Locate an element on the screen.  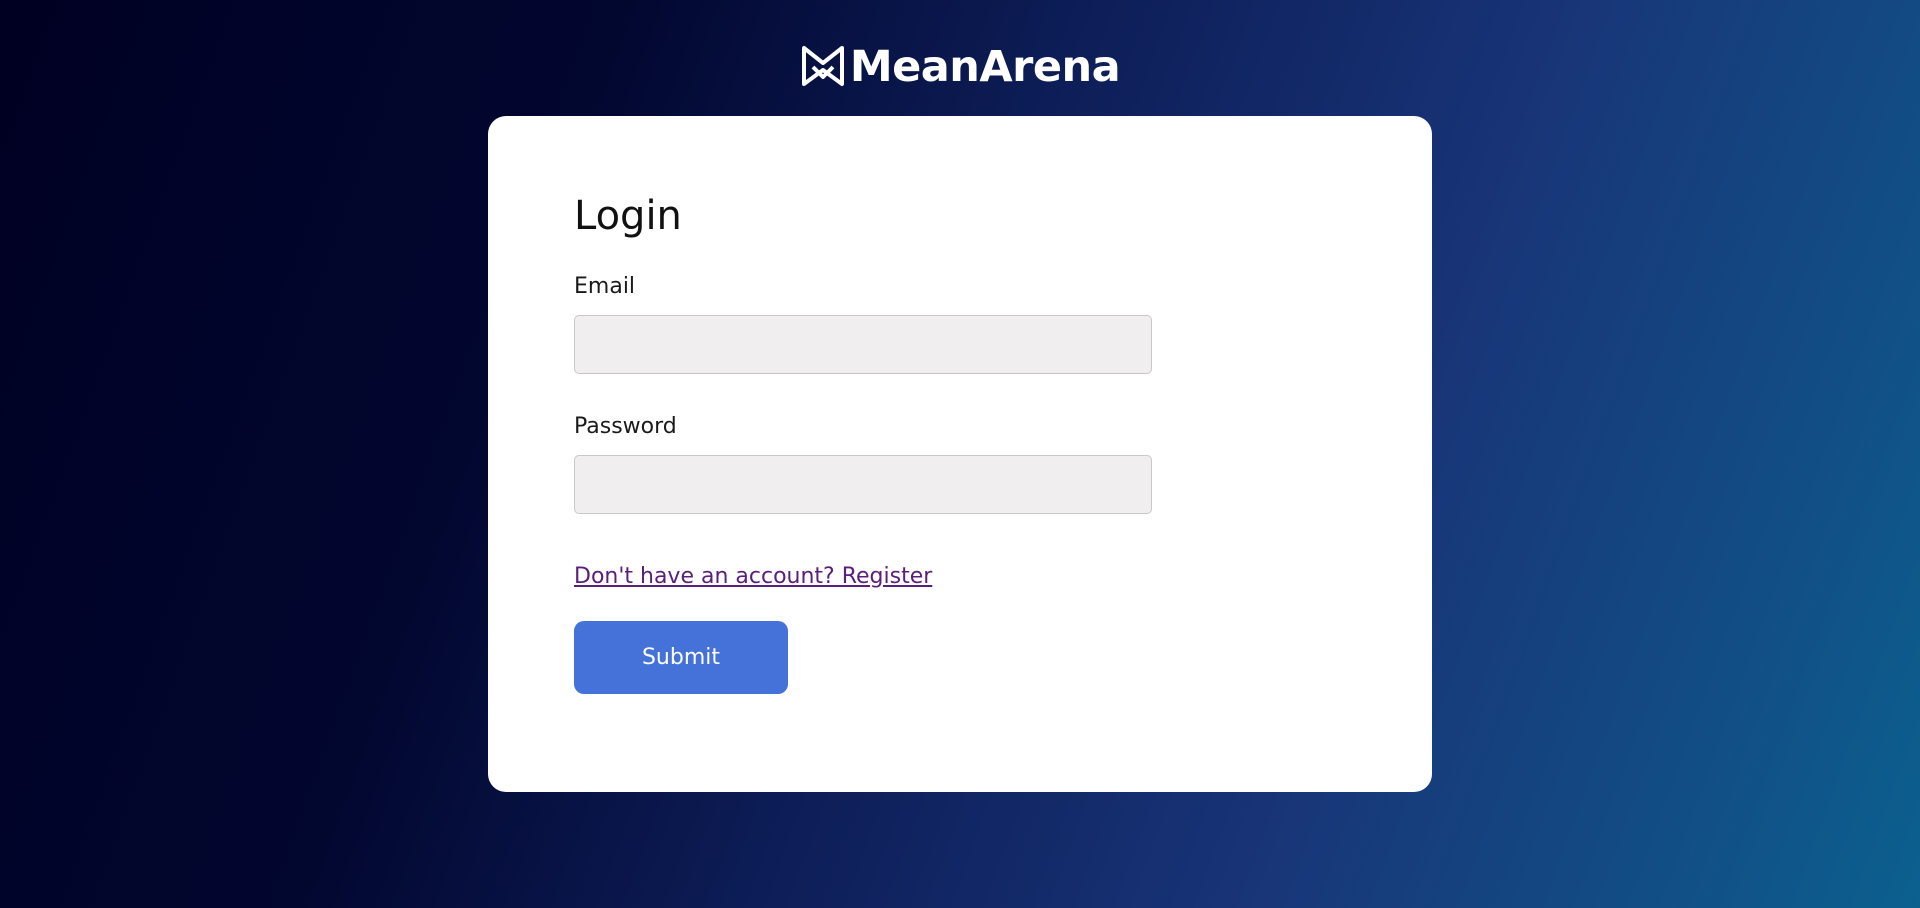
submit-button: Submit is located at coordinates (681, 657).